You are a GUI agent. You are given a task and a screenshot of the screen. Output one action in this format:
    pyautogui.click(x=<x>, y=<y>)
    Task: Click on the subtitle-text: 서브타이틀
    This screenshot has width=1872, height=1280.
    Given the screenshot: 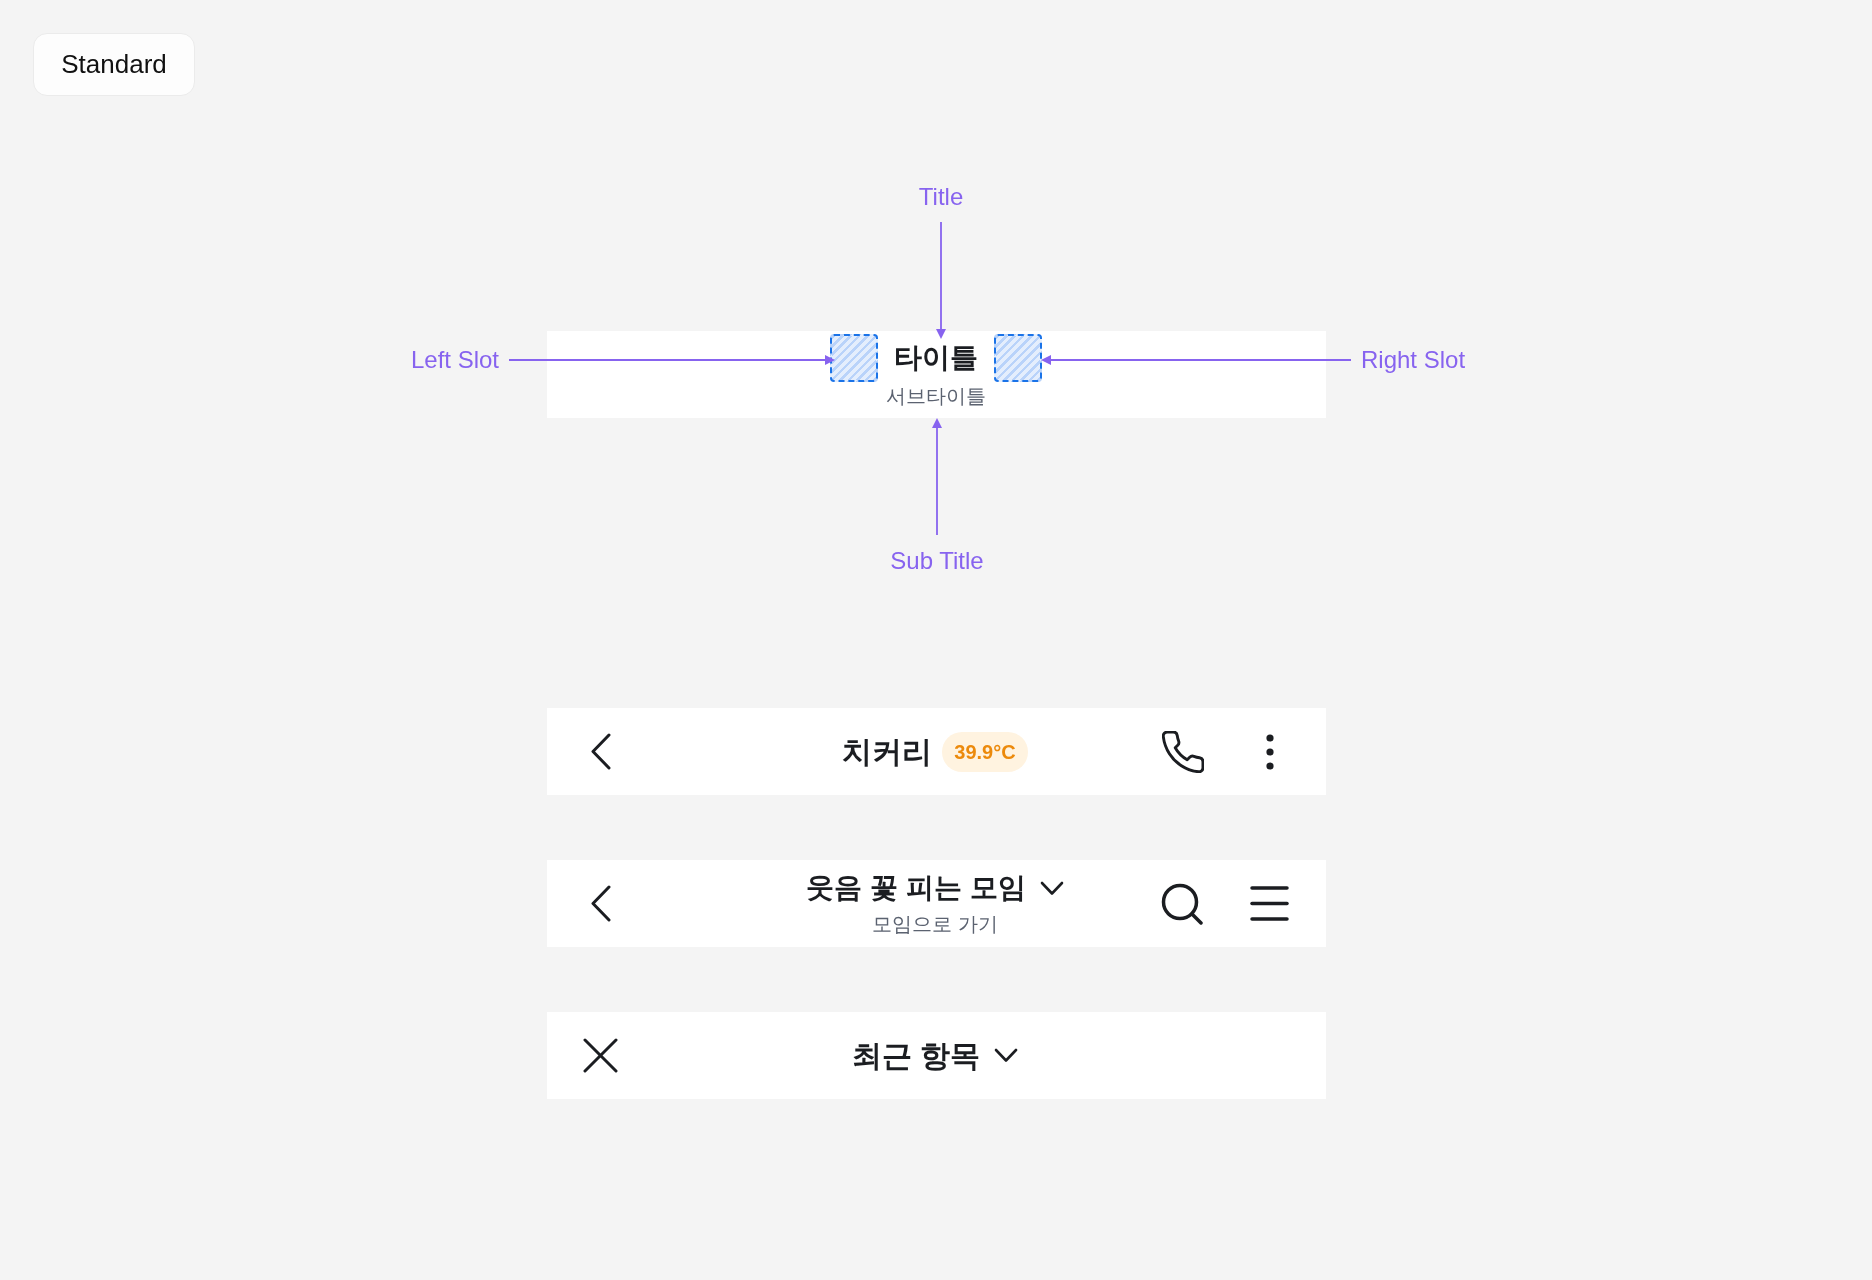 What is the action you would take?
    pyautogui.click(x=936, y=396)
    